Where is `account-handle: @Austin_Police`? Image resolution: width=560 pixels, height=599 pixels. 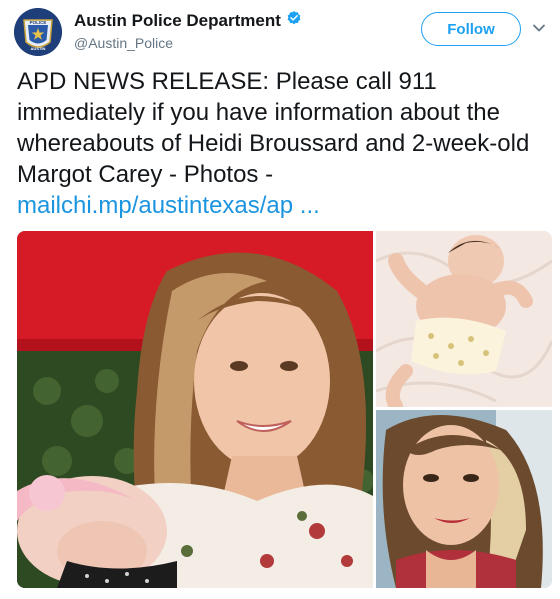 account-handle: @Austin_Police is located at coordinates (123, 43).